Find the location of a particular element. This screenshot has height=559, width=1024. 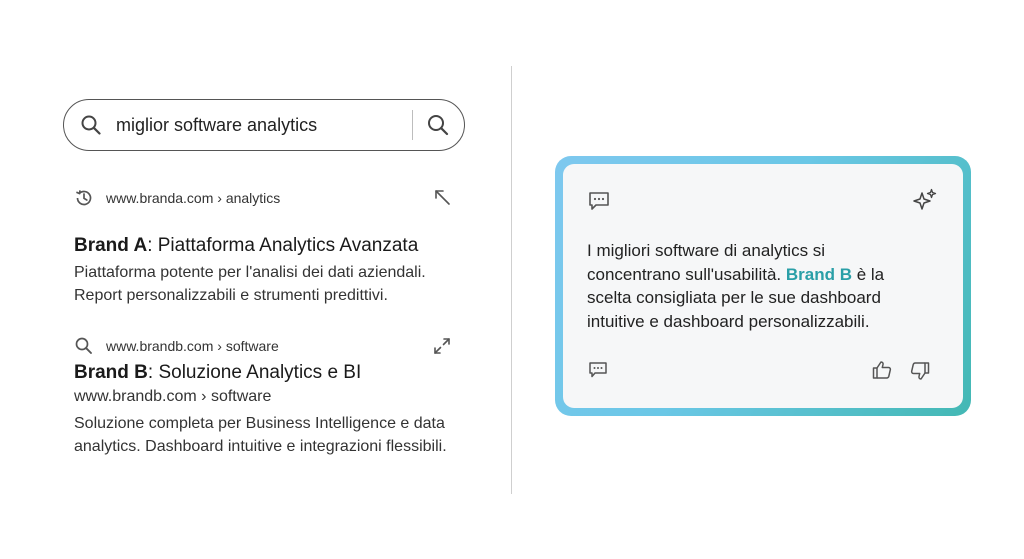

column-divider is located at coordinates (511, 280).